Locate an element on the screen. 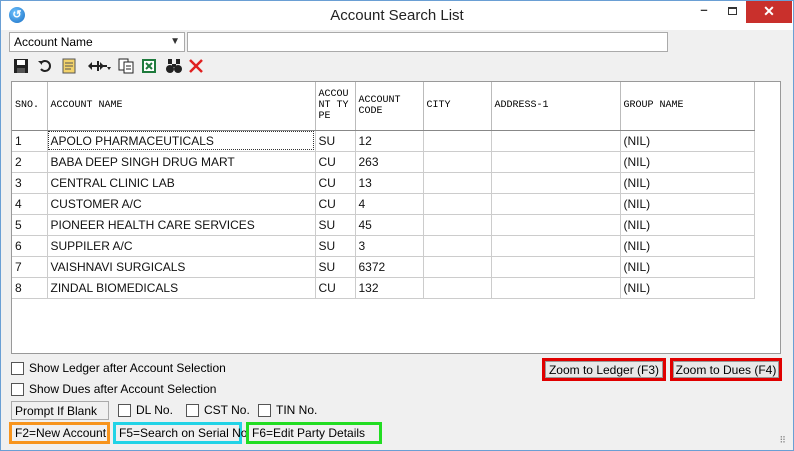  cell-sno: 4 is located at coordinates (30, 204).